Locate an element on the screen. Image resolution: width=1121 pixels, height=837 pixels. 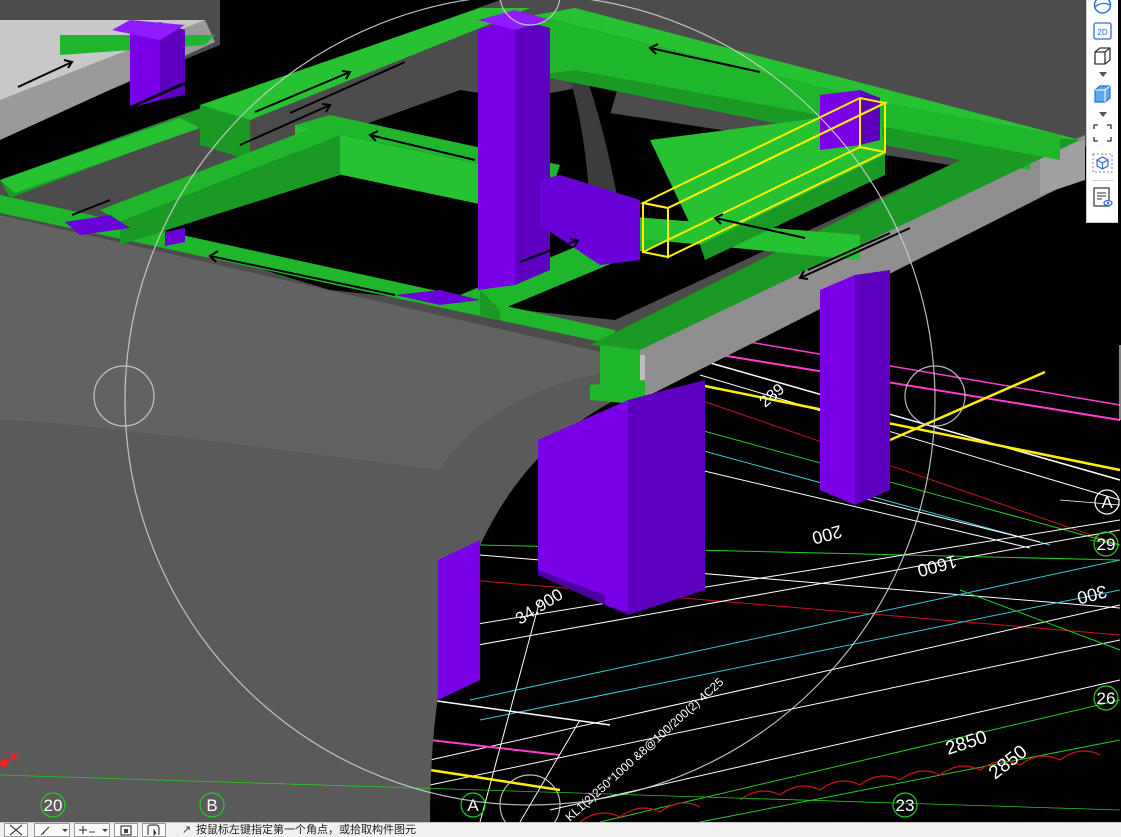
axis-bubble-23: 23 is located at coordinates (905, 805).